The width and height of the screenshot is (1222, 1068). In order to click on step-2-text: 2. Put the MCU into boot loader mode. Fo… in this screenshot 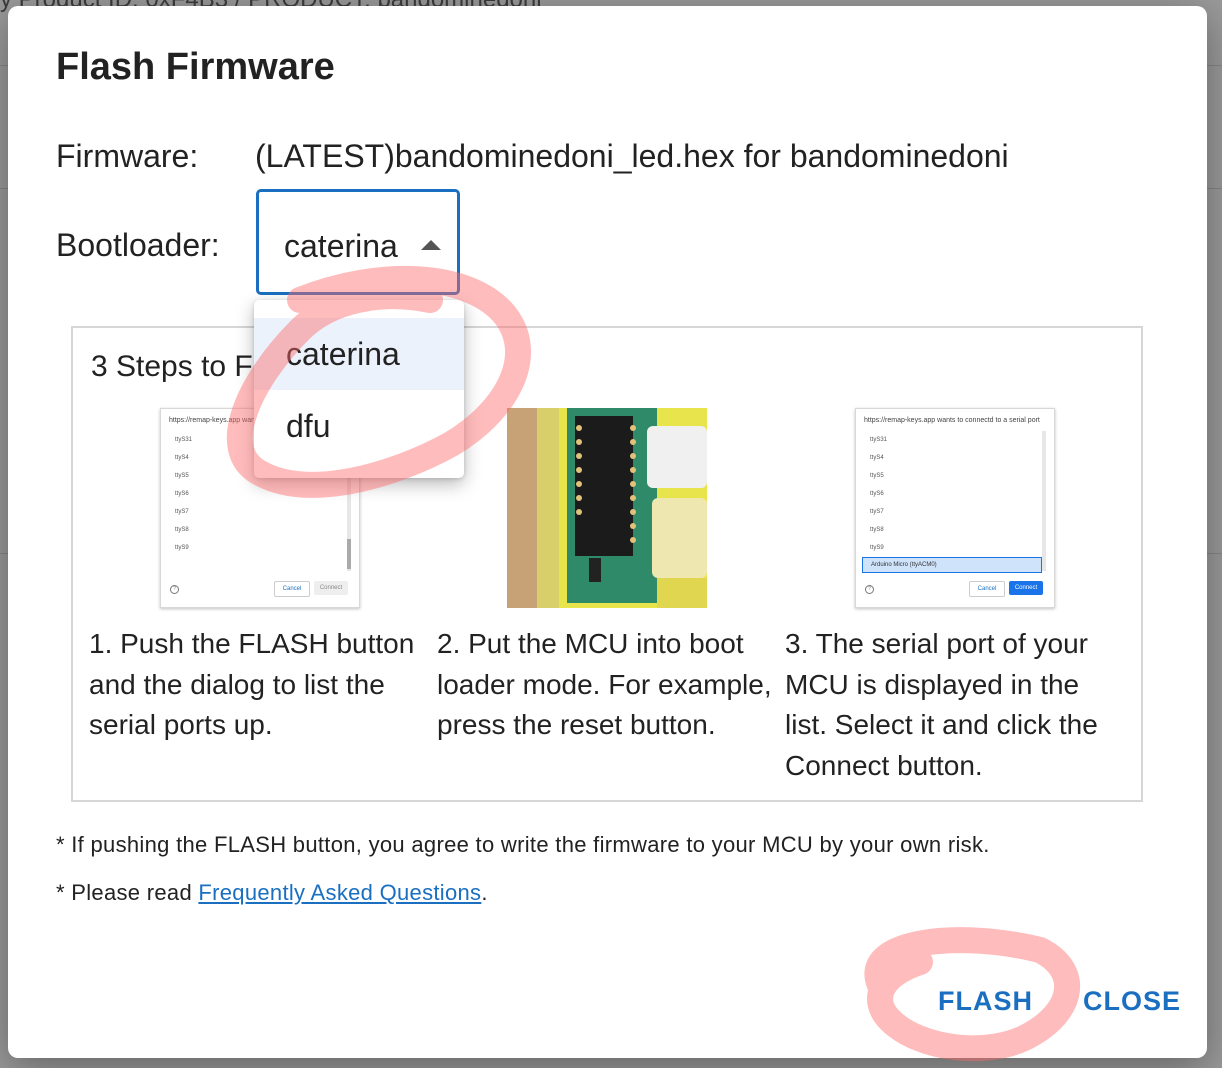, I will do `click(604, 684)`.